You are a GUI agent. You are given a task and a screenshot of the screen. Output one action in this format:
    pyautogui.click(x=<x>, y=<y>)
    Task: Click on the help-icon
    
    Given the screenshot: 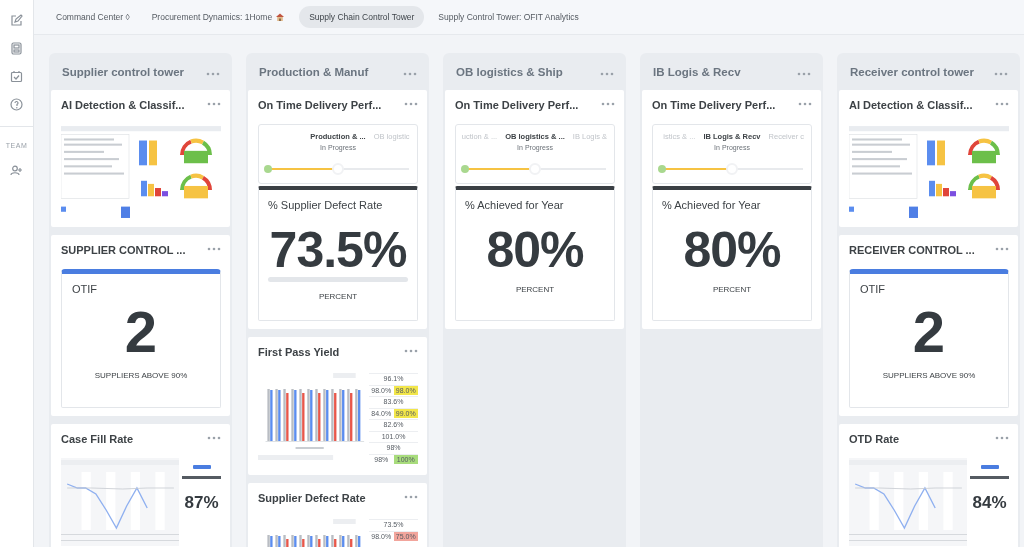 What is the action you would take?
    pyautogui.click(x=16, y=104)
    